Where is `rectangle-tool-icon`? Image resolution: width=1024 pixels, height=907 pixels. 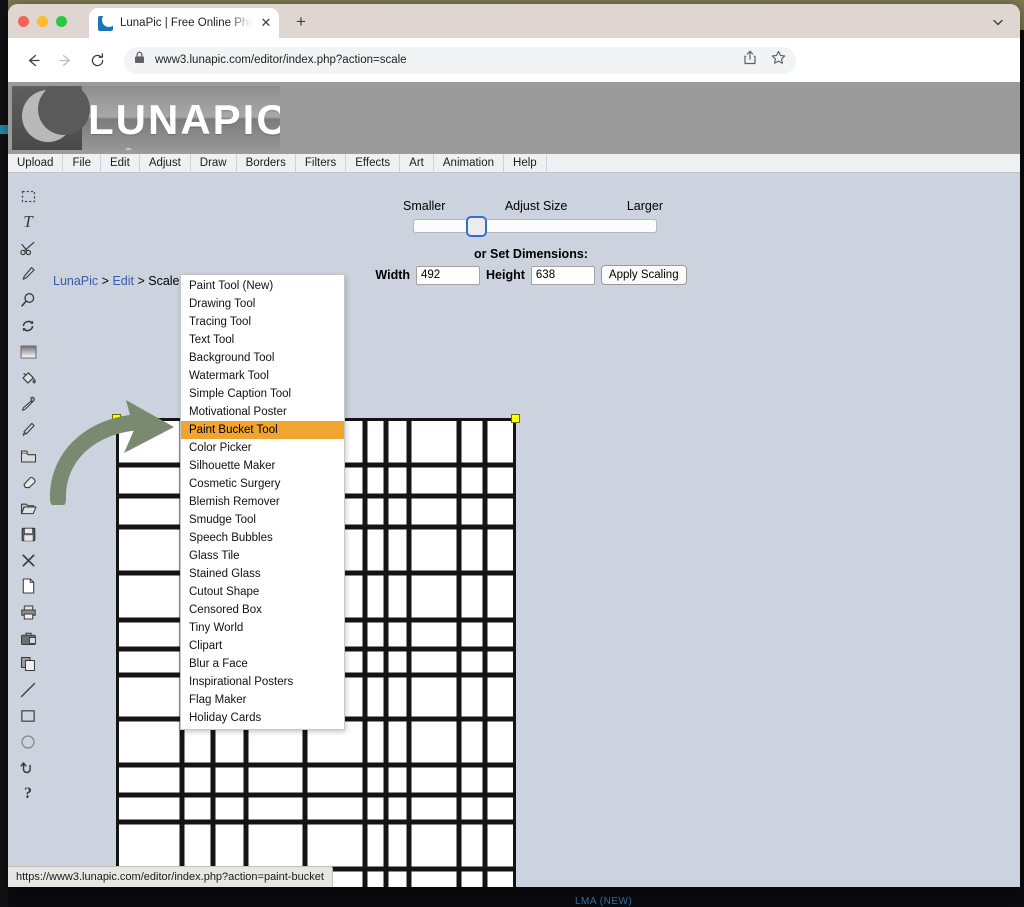
rectangle-tool-icon is located at coordinates (28, 716).